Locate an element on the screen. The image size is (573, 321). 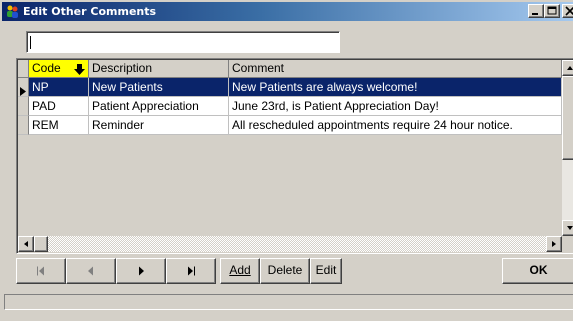
next-record-button is located at coordinates (141, 271).